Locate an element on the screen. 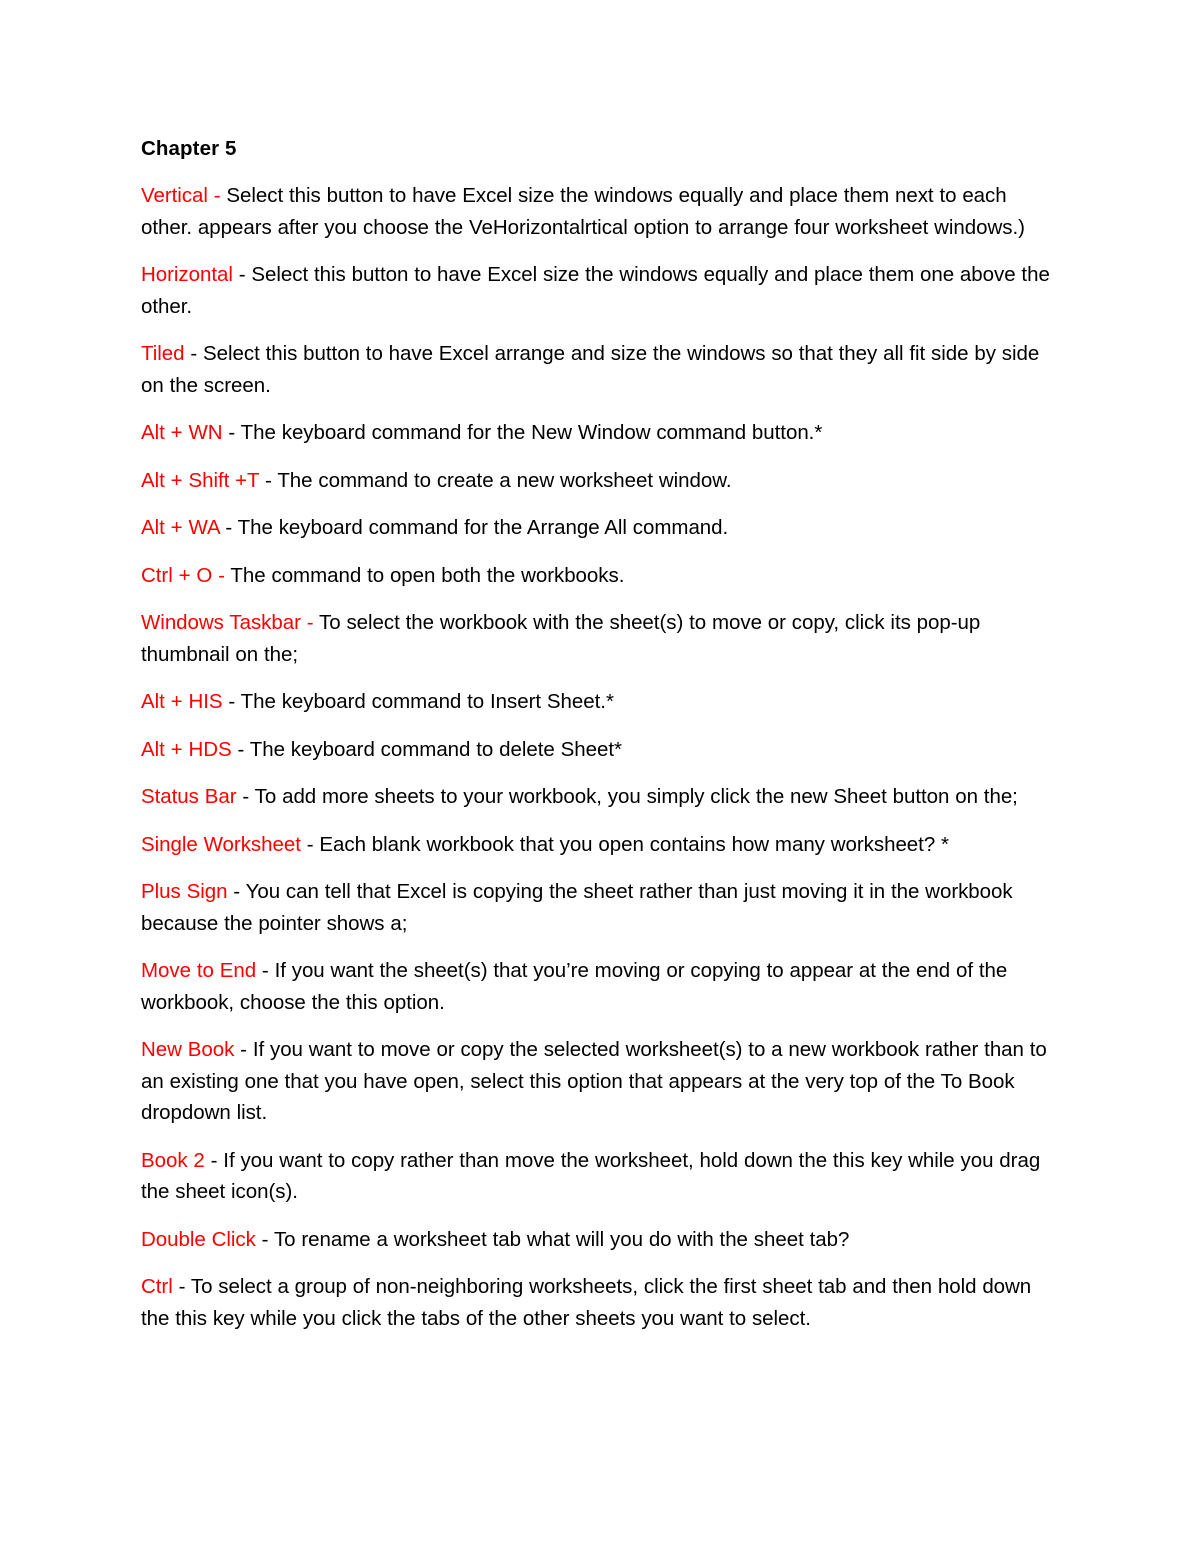 The height and width of the screenshot is (1553, 1200). entry-term: Alt + HDS is located at coordinates (186, 749).